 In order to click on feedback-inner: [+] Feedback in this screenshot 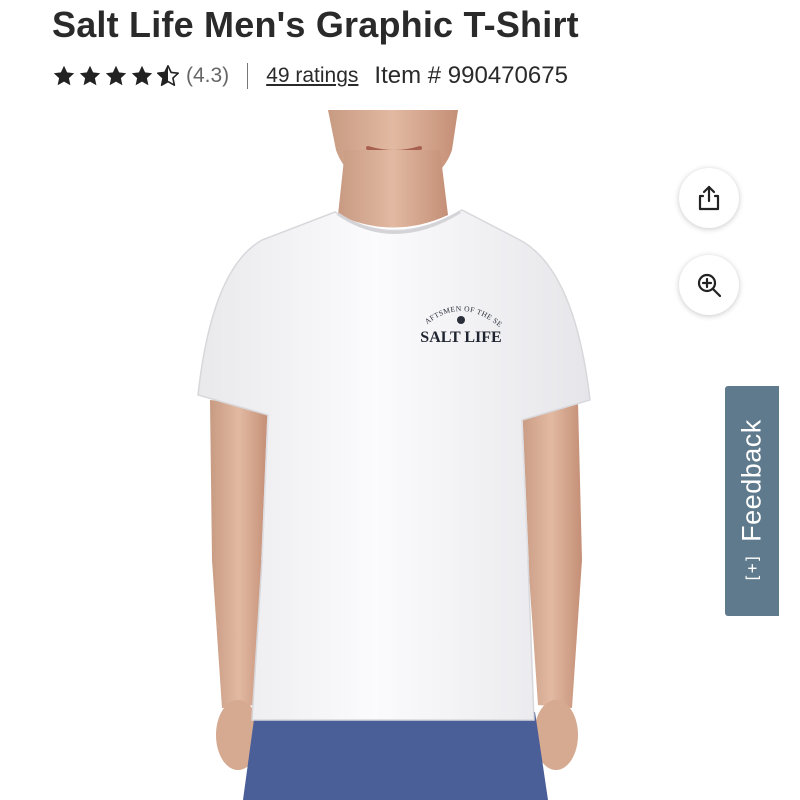, I will do `click(752, 500)`.